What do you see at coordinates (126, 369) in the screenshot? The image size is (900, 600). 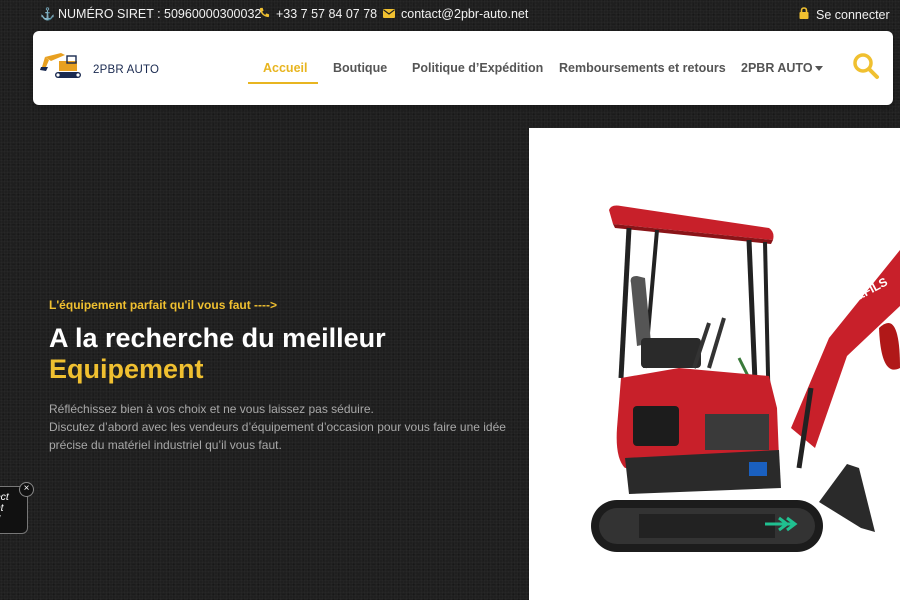 I see `hero-title-highlight: Equipement` at bounding box center [126, 369].